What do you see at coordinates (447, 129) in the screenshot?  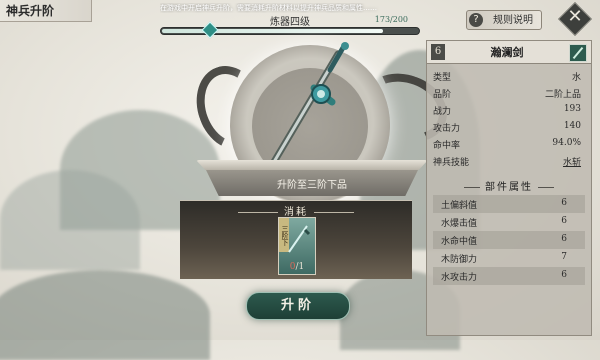 I see `stat-label: 攻击力` at bounding box center [447, 129].